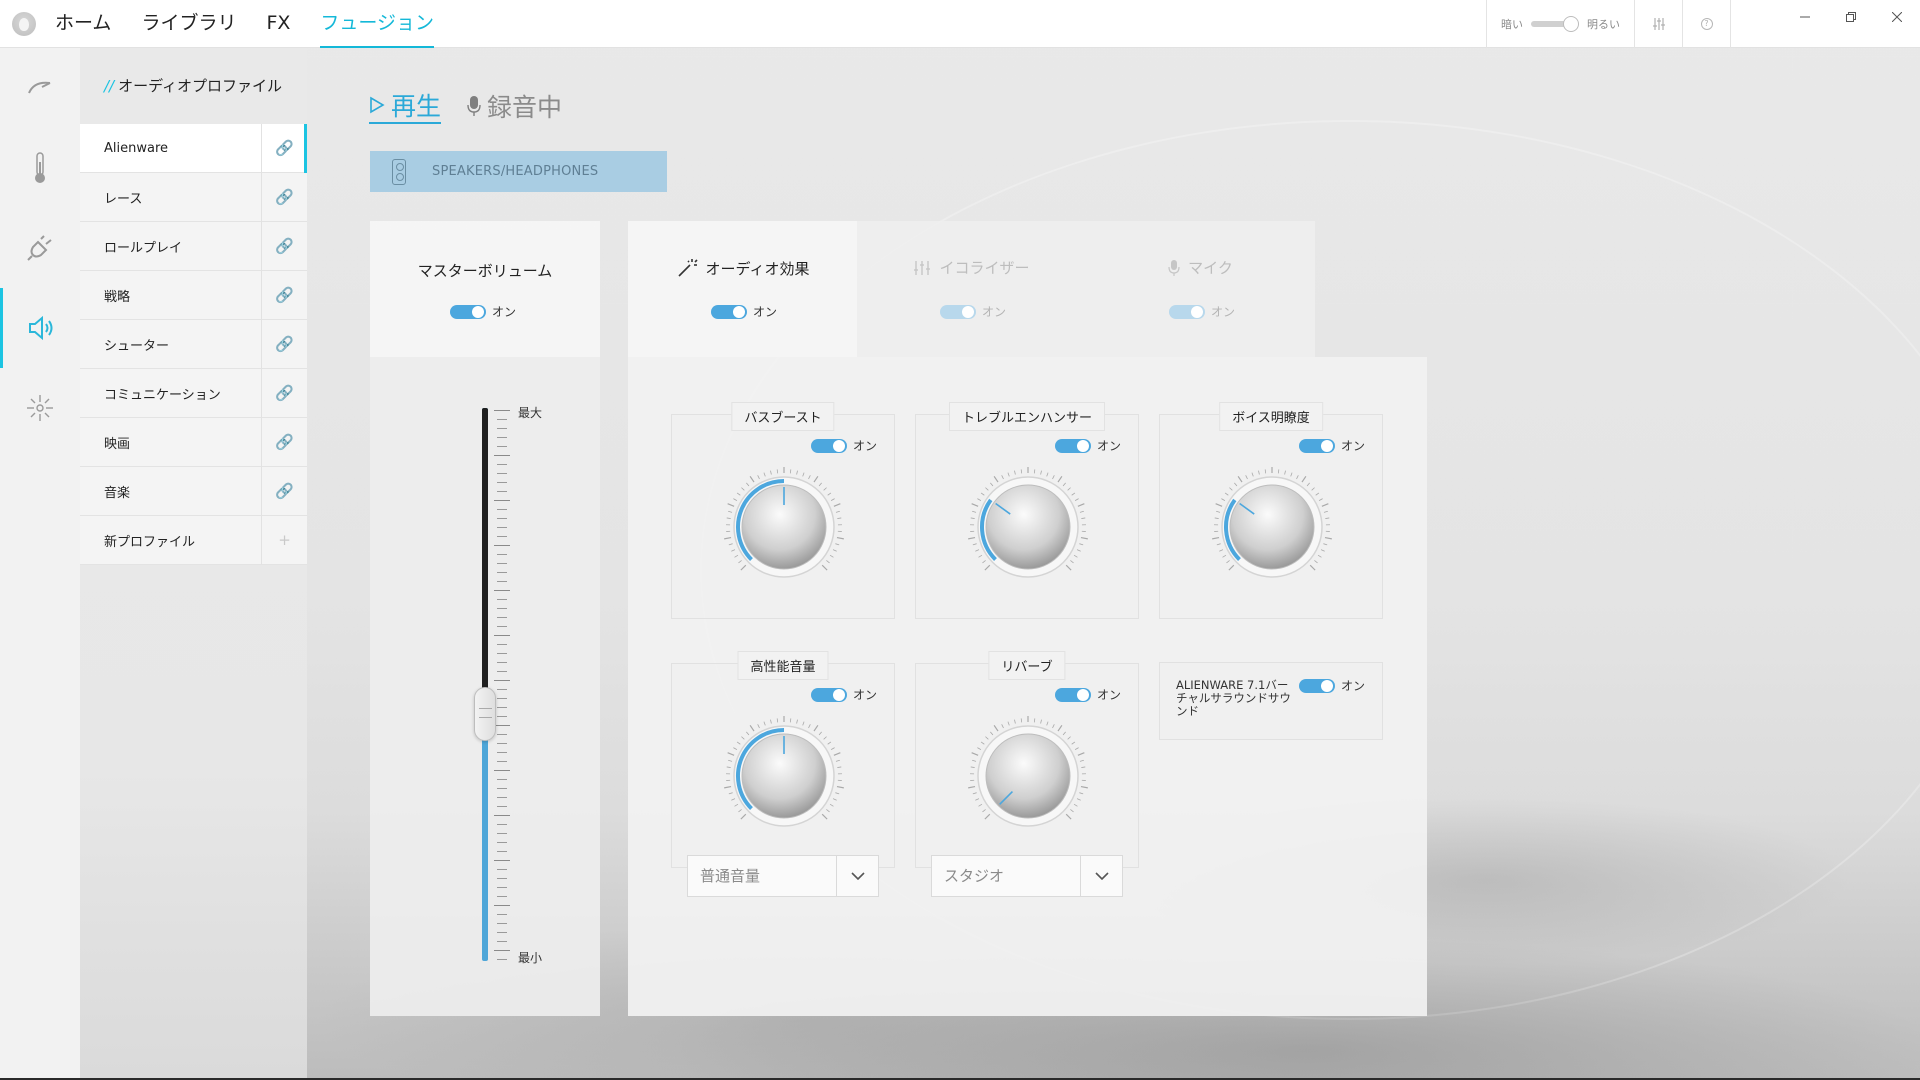  What do you see at coordinates (1316, 685) in the screenshot?
I see `virtual-surround-toggle` at bounding box center [1316, 685].